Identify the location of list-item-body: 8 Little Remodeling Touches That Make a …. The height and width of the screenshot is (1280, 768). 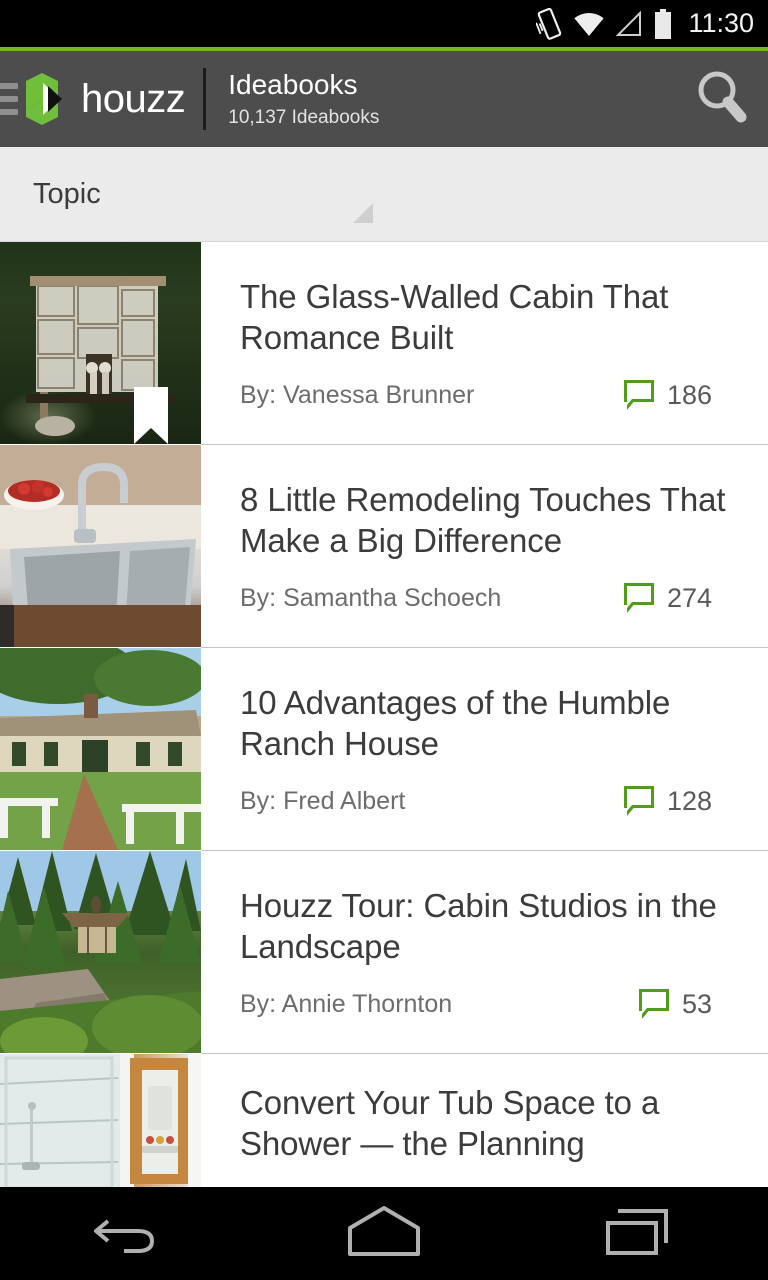
(484, 546).